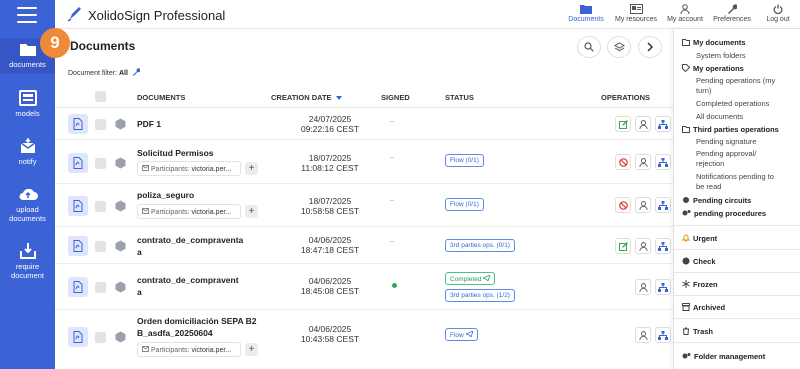 Image resolution: width=800 pixels, height=369 pixels. What do you see at coordinates (395, 97) in the screenshot?
I see `column-header-signed: SIGNED` at bounding box center [395, 97].